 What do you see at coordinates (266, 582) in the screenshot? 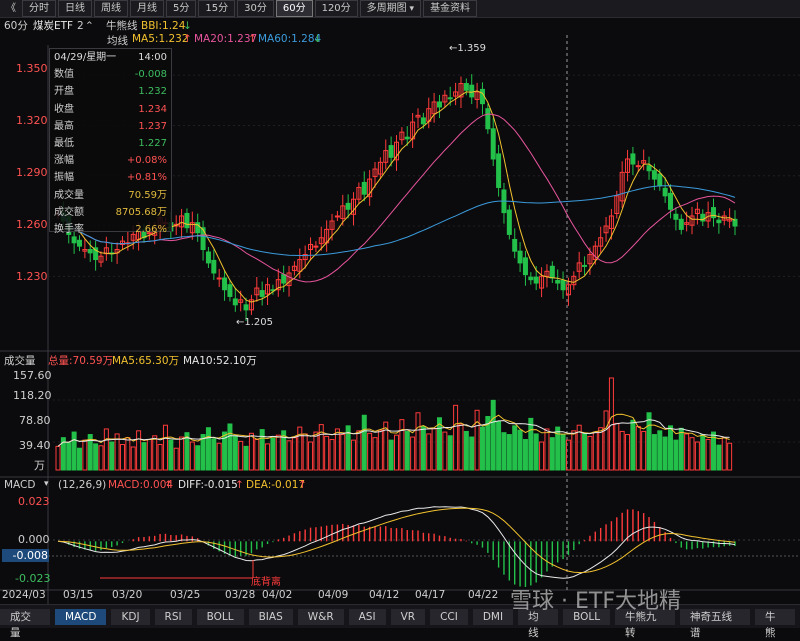
I see `divergence-label: 底背离` at bounding box center [266, 582].